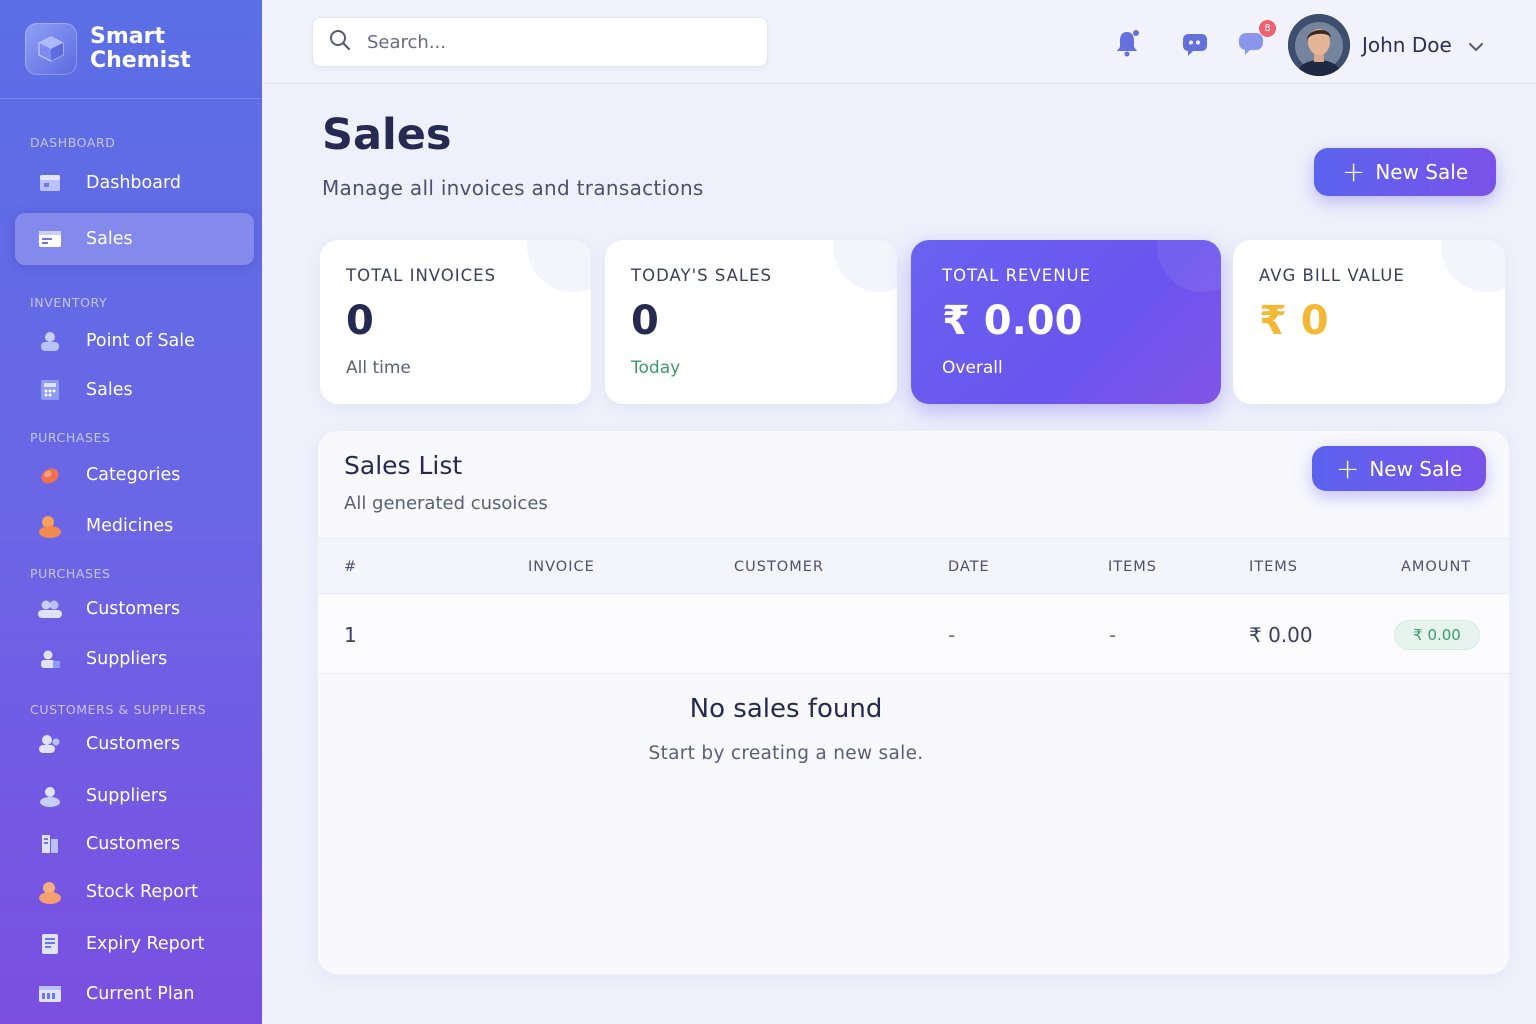  Describe the element at coordinates (972, 368) in the screenshot. I see `stat-sub: Overall` at that location.